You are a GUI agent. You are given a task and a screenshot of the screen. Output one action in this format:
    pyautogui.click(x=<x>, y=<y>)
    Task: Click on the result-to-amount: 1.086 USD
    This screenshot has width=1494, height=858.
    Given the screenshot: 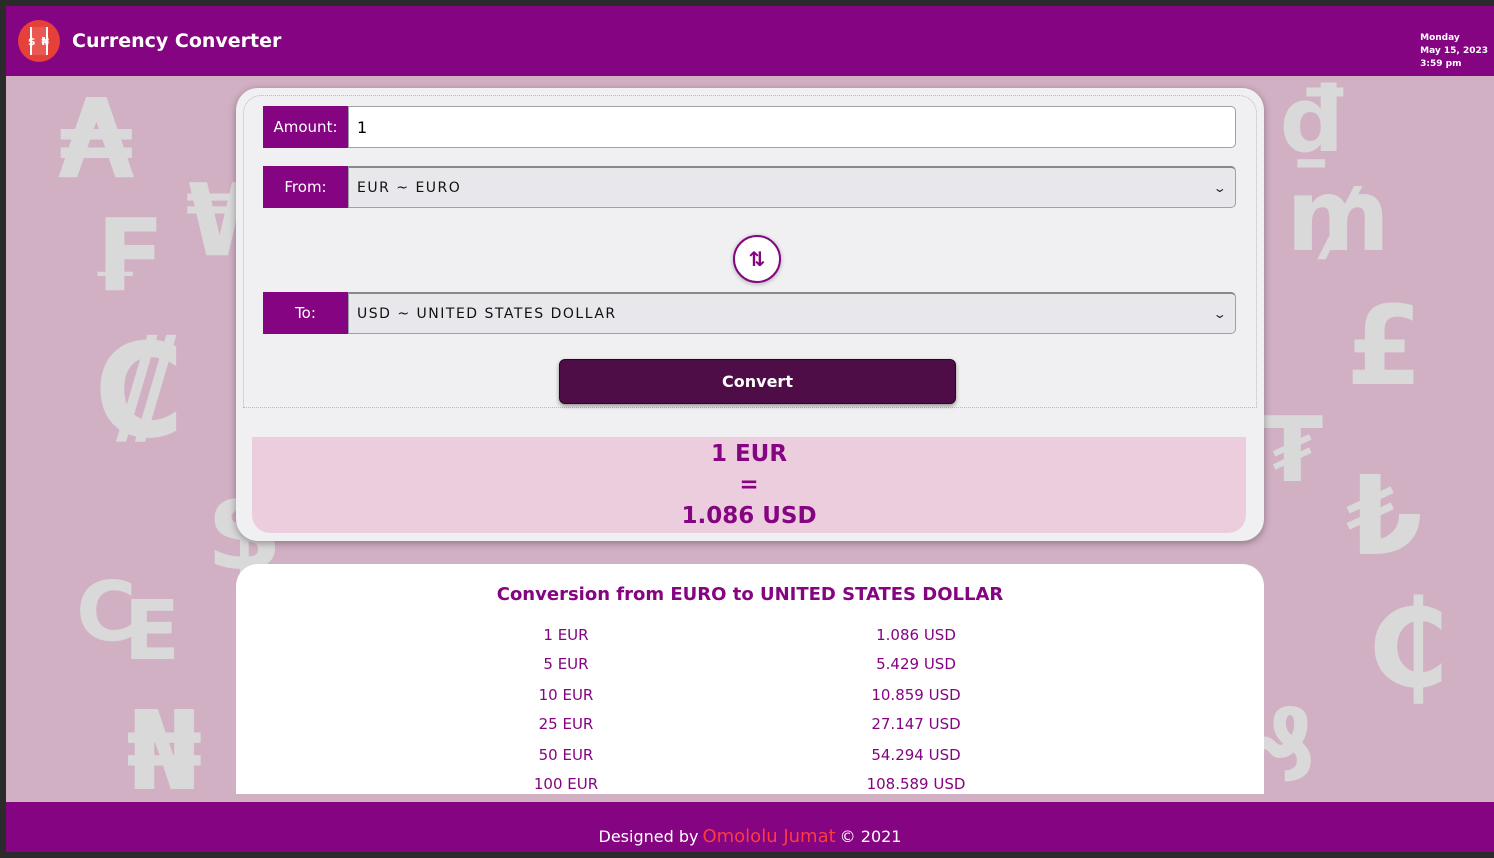 What is the action you would take?
    pyautogui.click(x=749, y=516)
    